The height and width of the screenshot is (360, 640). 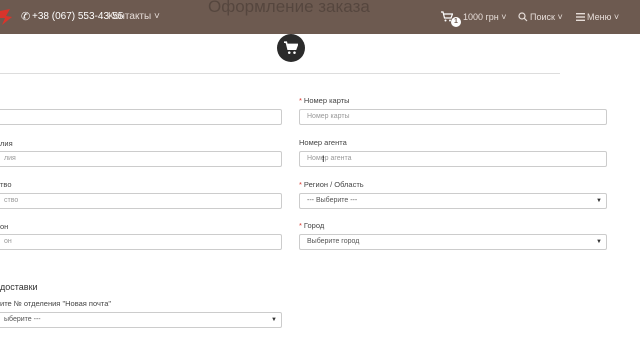 What do you see at coordinates (56, 303) in the screenshot?
I see `nova-poshta-label: ите № отделения "Новая почта"` at bounding box center [56, 303].